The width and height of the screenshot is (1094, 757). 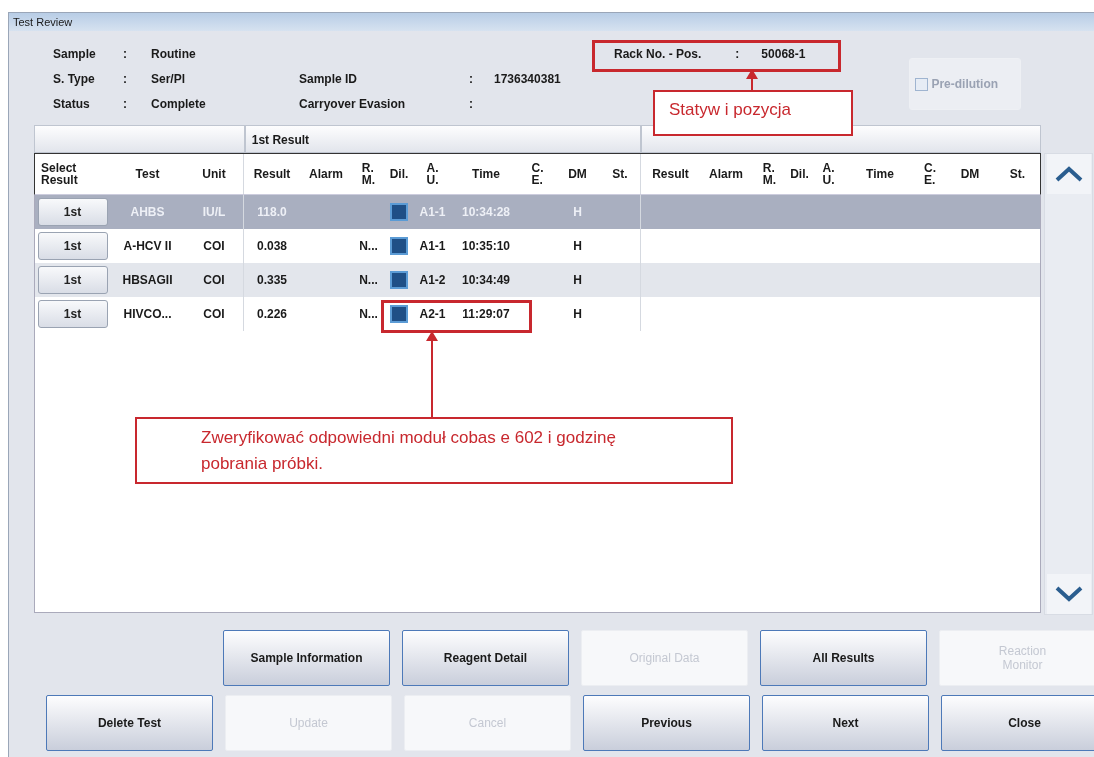 What do you see at coordinates (843, 658) in the screenshot?
I see `action-button: All Results` at bounding box center [843, 658].